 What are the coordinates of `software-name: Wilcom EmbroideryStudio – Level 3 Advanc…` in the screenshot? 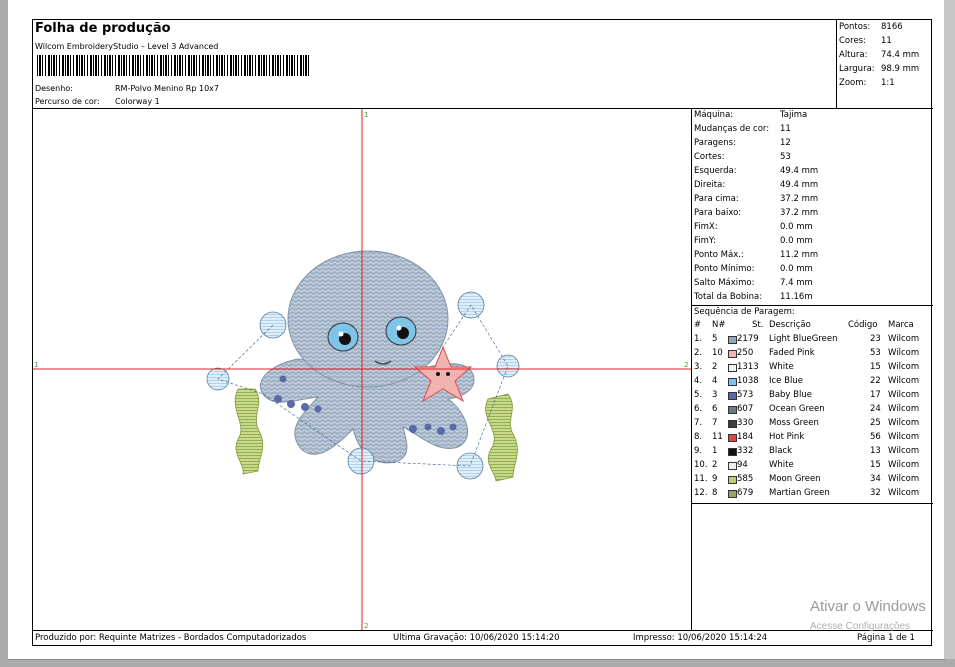 It's located at (127, 46).